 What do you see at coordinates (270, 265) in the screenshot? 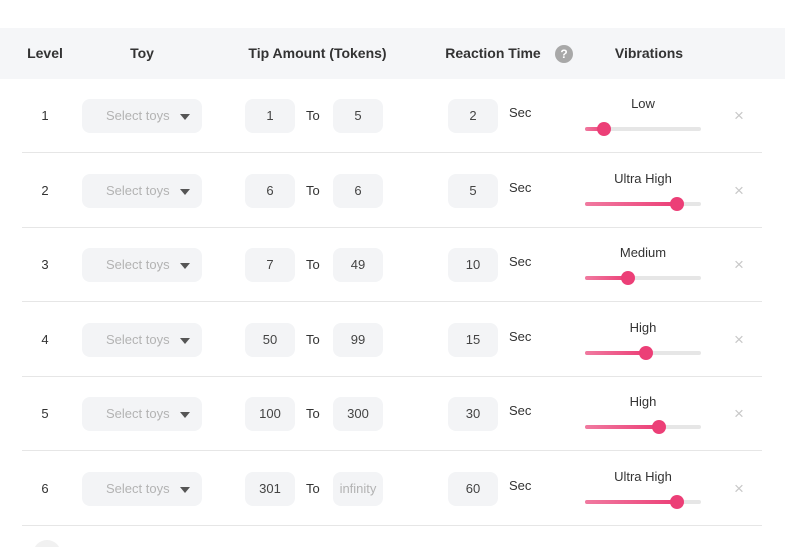
I see `tip-from-input: 7` at bounding box center [270, 265].